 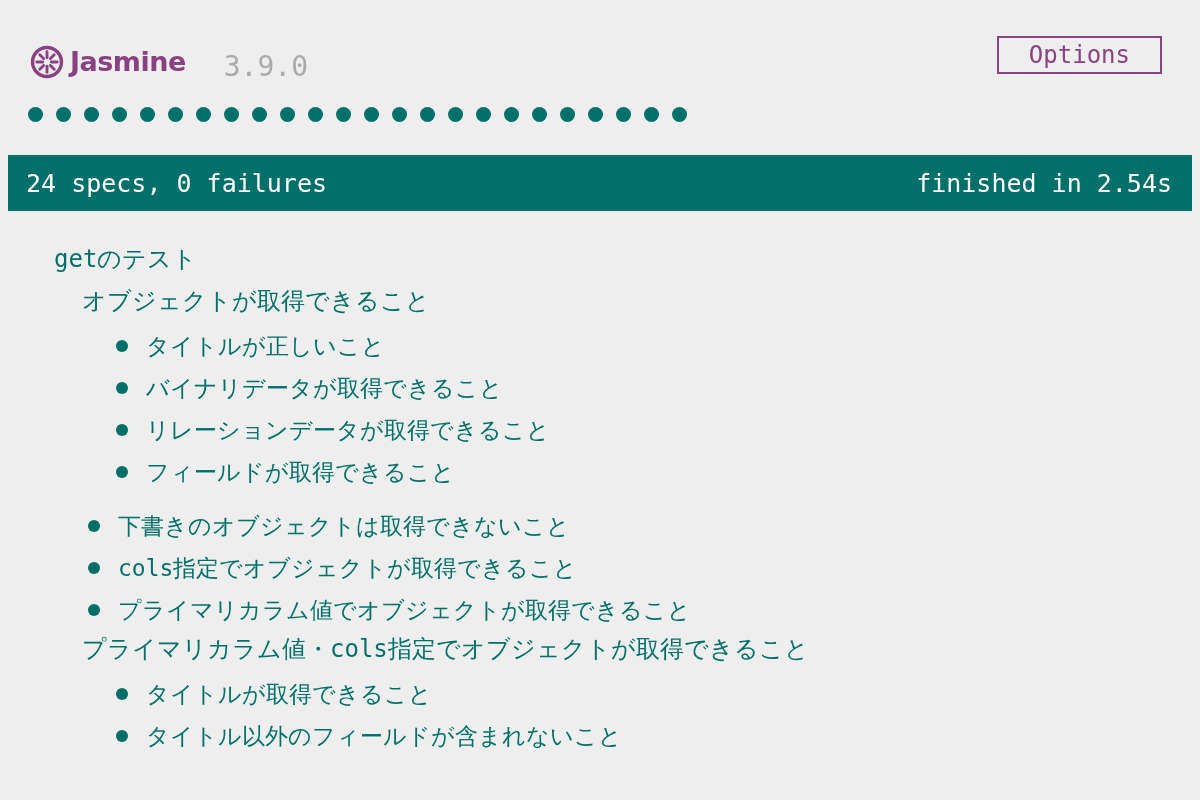 What do you see at coordinates (300, 472) in the screenshot?
I see `spec-title: フィールドが取得できること` at bounding box center [300, 472].